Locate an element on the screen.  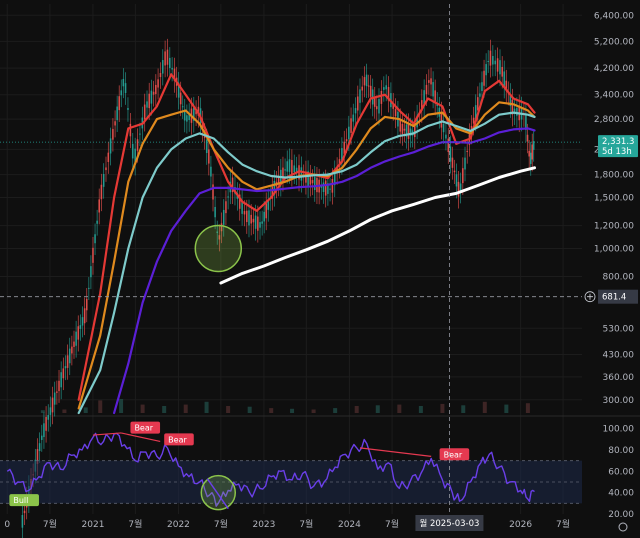
x-tick-label: 7월 is located at coordinates (50, 524).